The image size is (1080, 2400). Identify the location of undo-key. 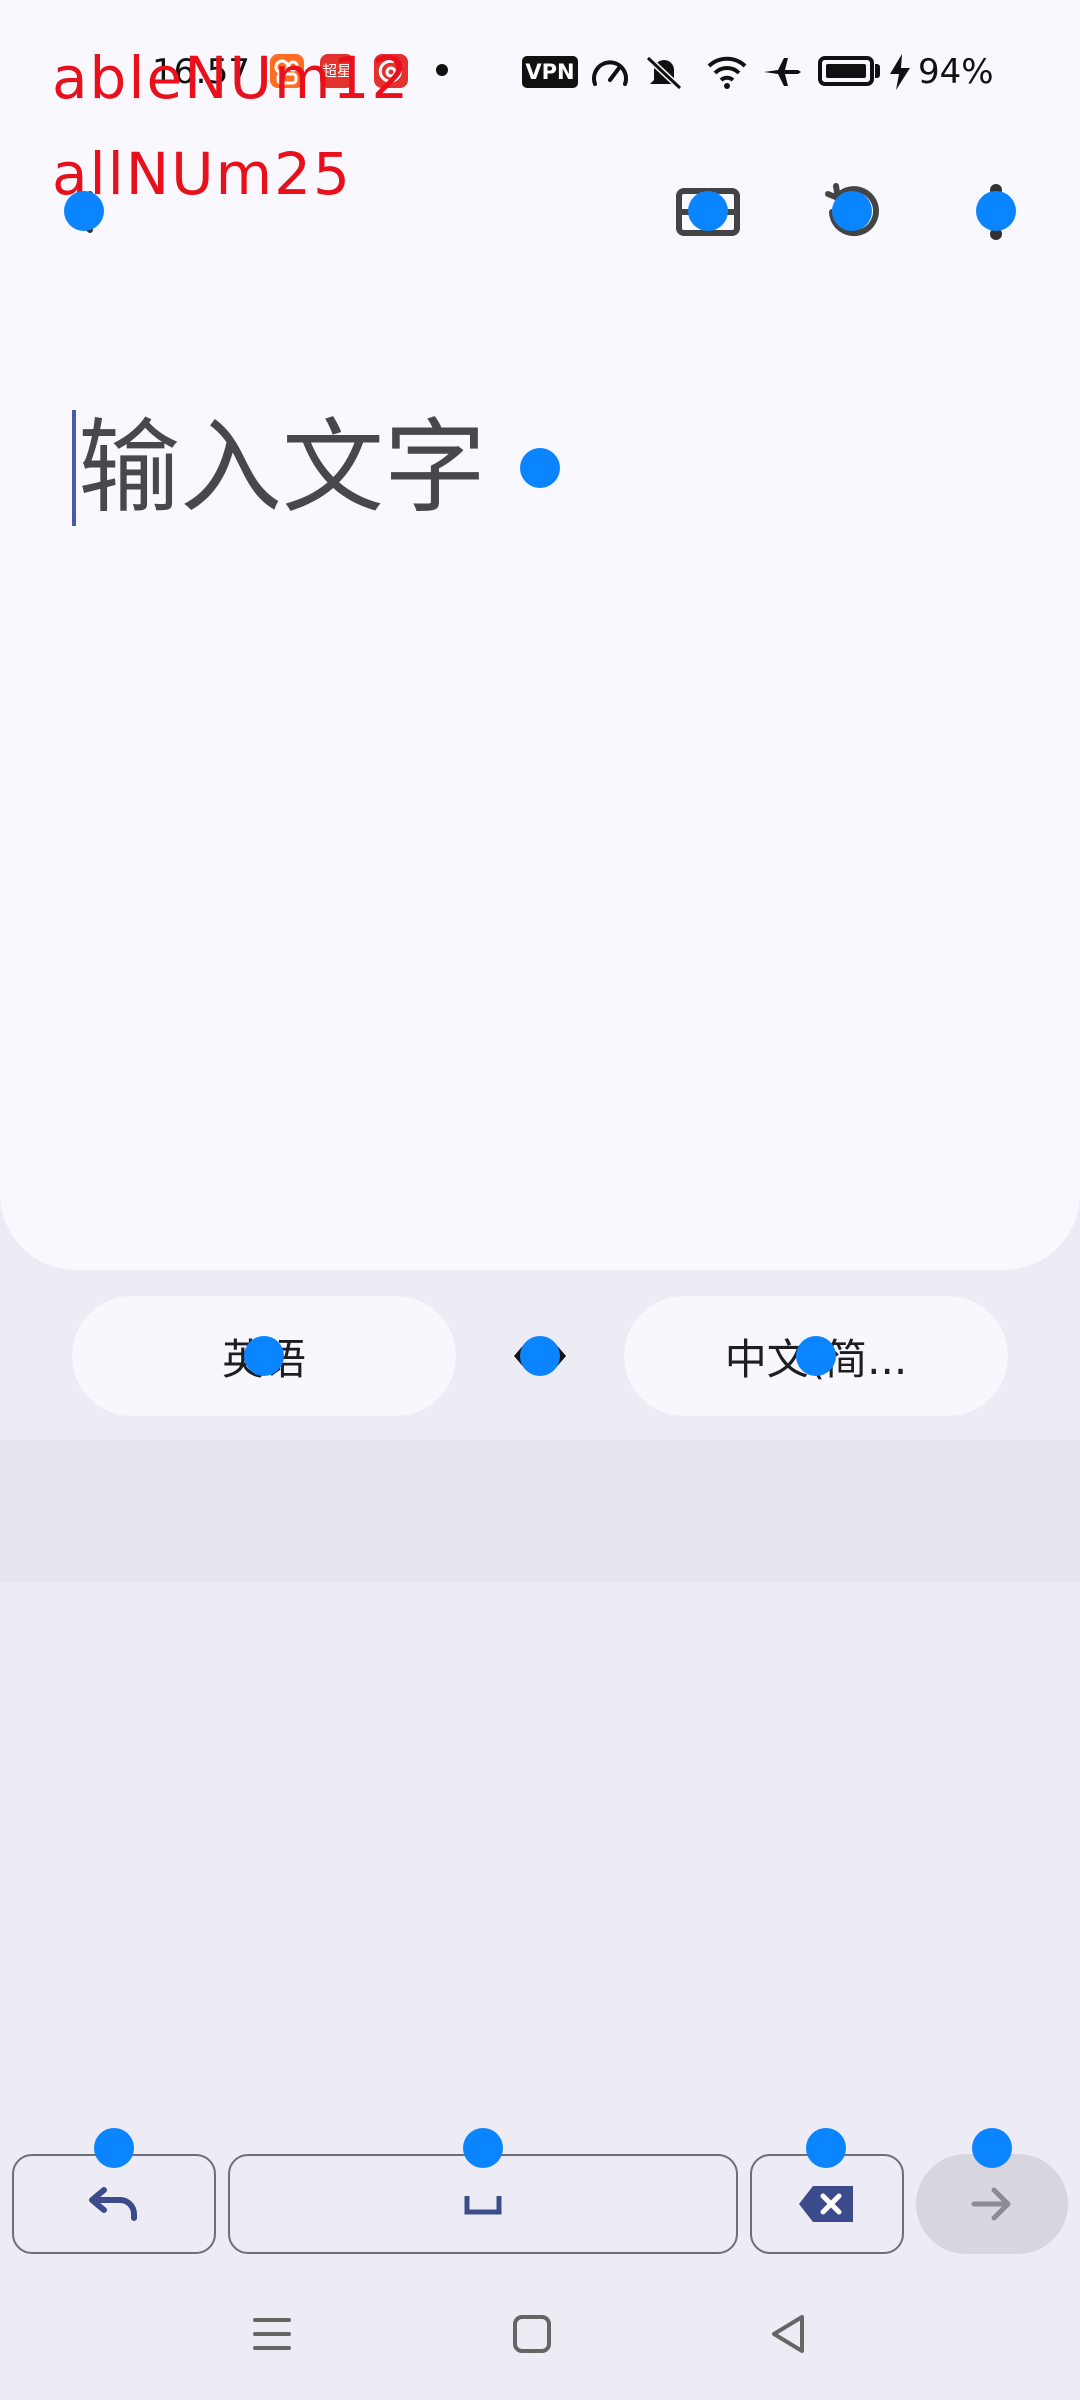
(114, 2204).